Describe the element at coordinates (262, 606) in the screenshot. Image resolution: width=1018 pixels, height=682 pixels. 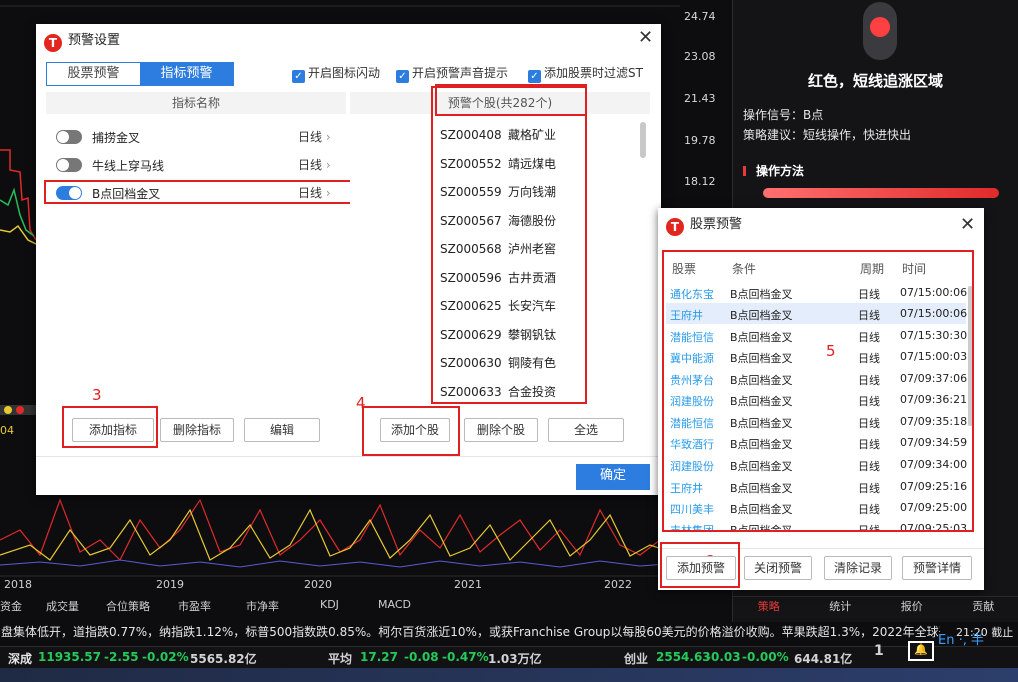
I see `indicator-tab: 市净率` at that location.